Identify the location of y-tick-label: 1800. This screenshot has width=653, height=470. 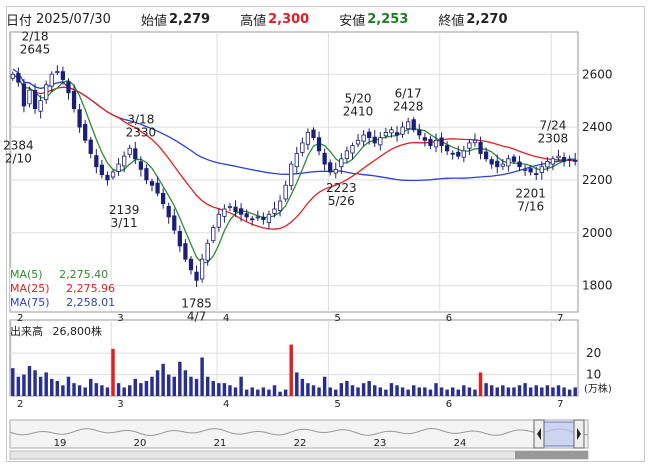
(597, 286).